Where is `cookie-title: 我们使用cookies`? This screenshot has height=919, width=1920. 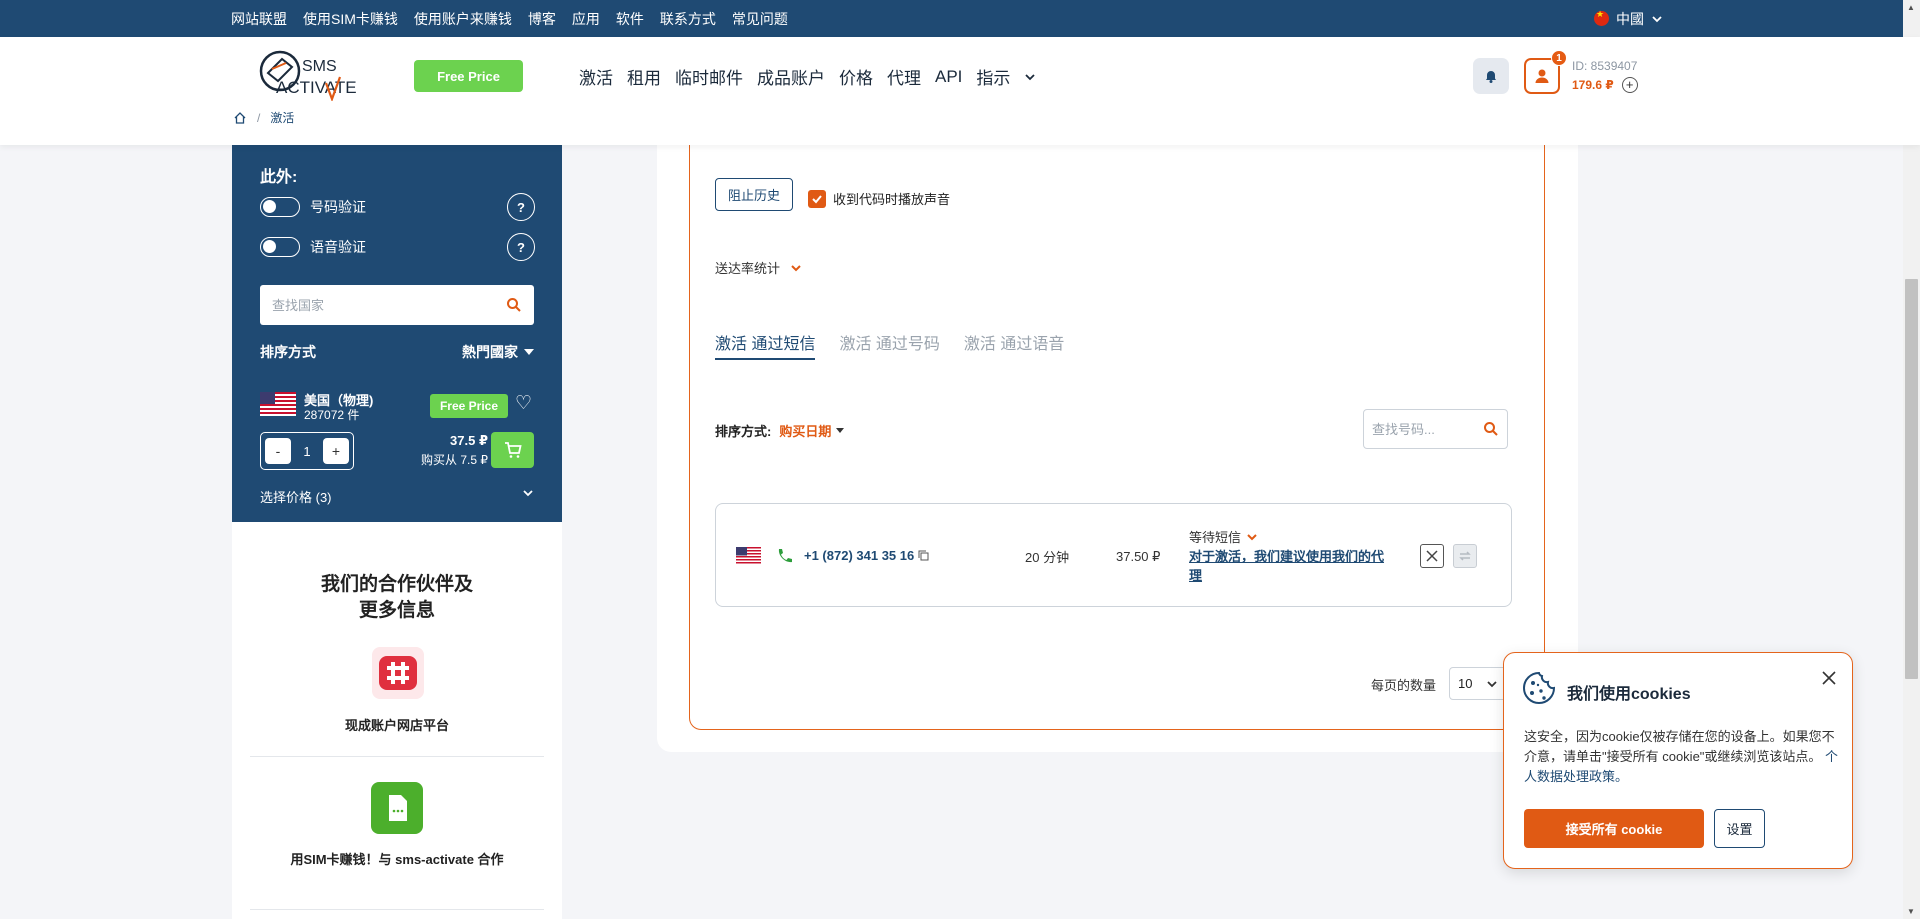 cookie-title: 我们使用cookies is located at coordinates (1629, 694).